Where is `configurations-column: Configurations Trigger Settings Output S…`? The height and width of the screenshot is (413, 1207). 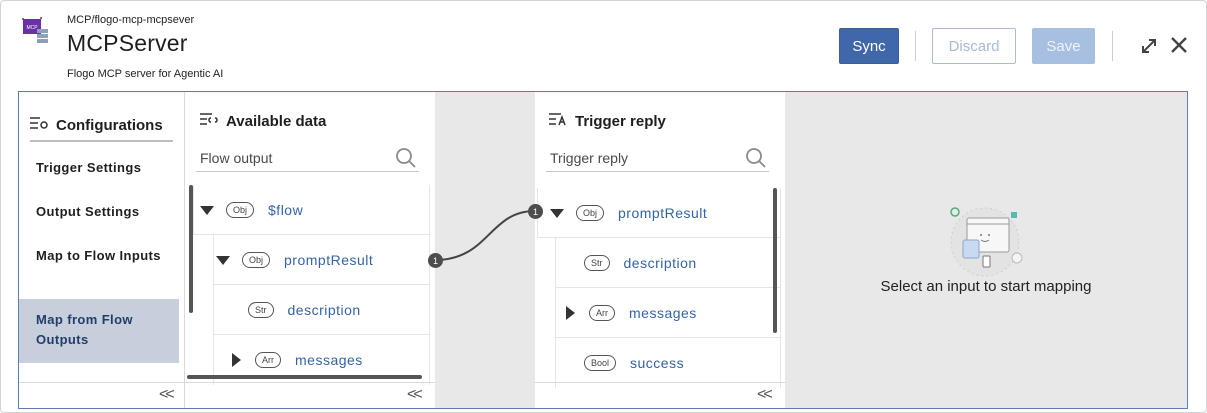
configurations-column: Configurations Trigger Settings Output S… is located at coordinates (102, 250).